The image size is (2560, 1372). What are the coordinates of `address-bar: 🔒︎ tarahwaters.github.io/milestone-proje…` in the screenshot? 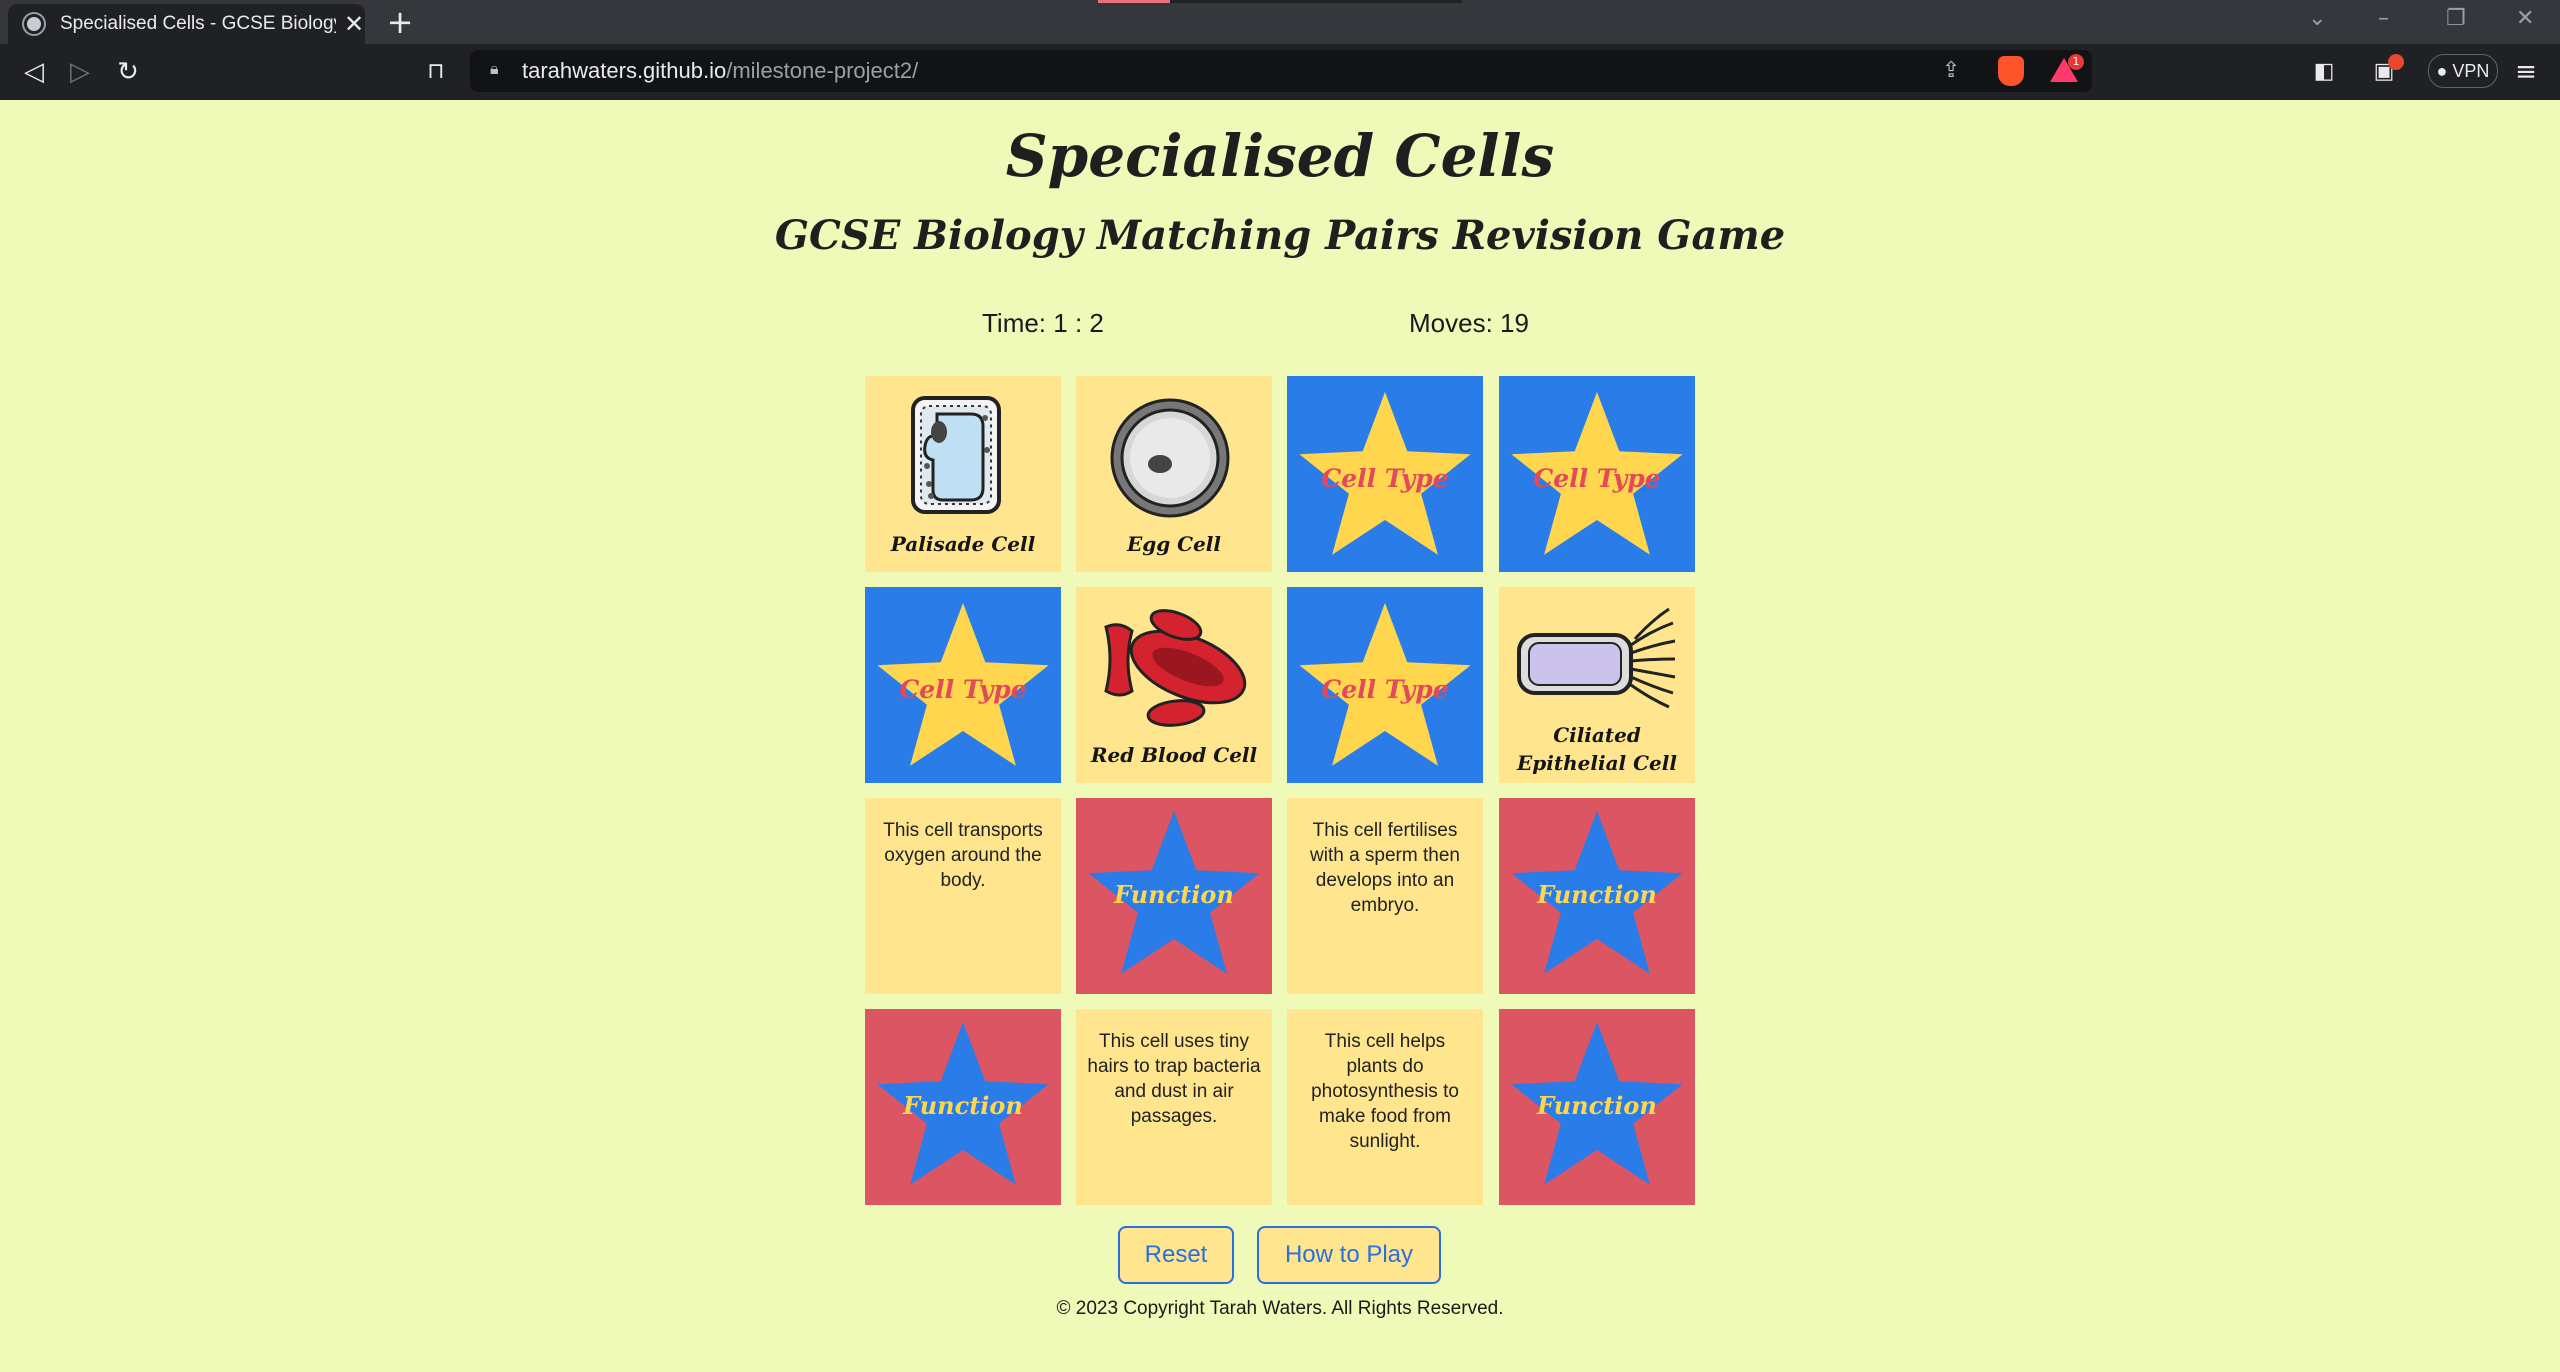 It's located at (1281, 71).